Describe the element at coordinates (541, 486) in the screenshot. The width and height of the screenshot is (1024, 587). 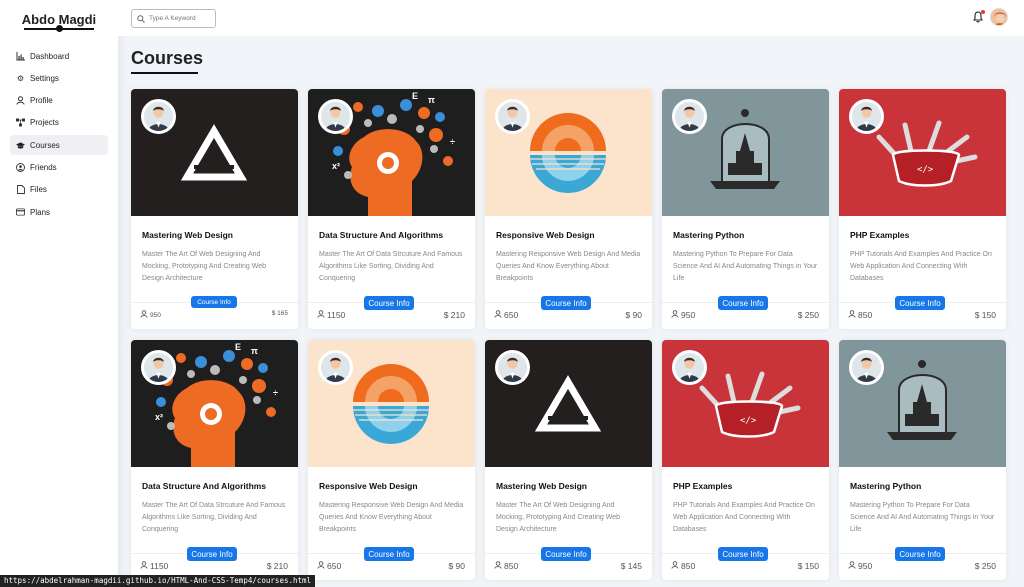
I see `course-title: Mastering Web Design` at that location.